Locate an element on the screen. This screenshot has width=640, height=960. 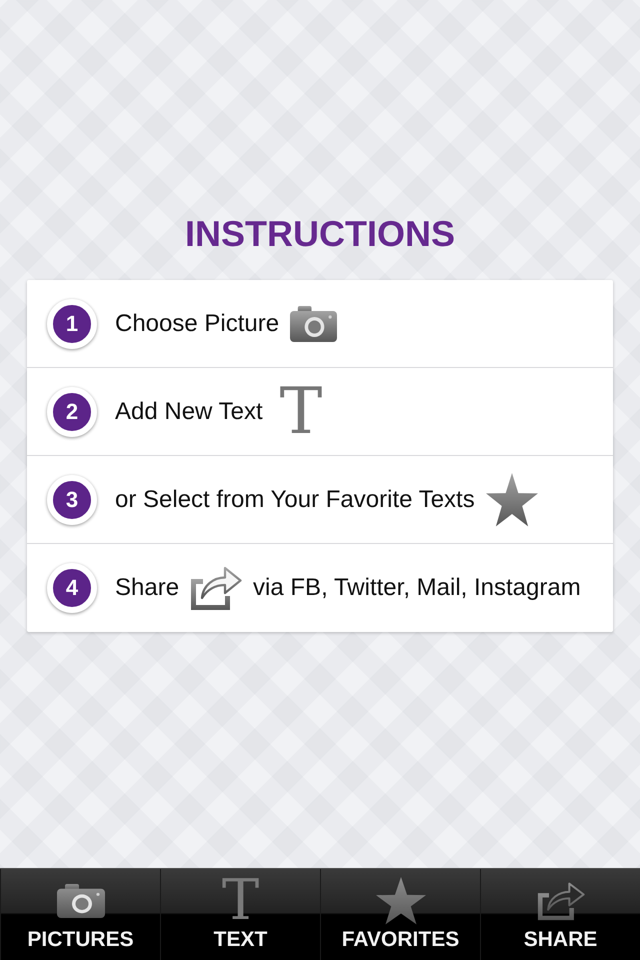
toolbar-button: FAVORITES is located at coordinates (400, 914).